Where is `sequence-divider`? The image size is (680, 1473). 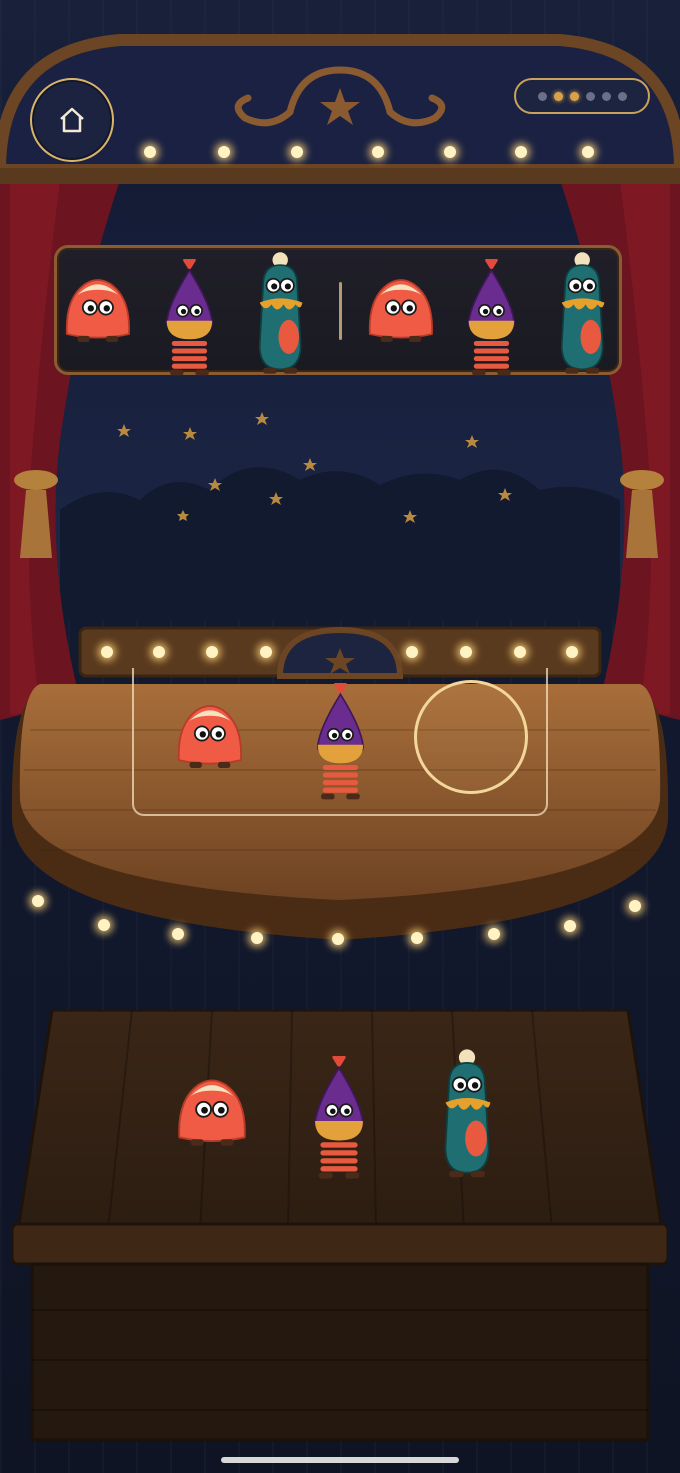
sequence-divider is located at coordinates (340, 311).